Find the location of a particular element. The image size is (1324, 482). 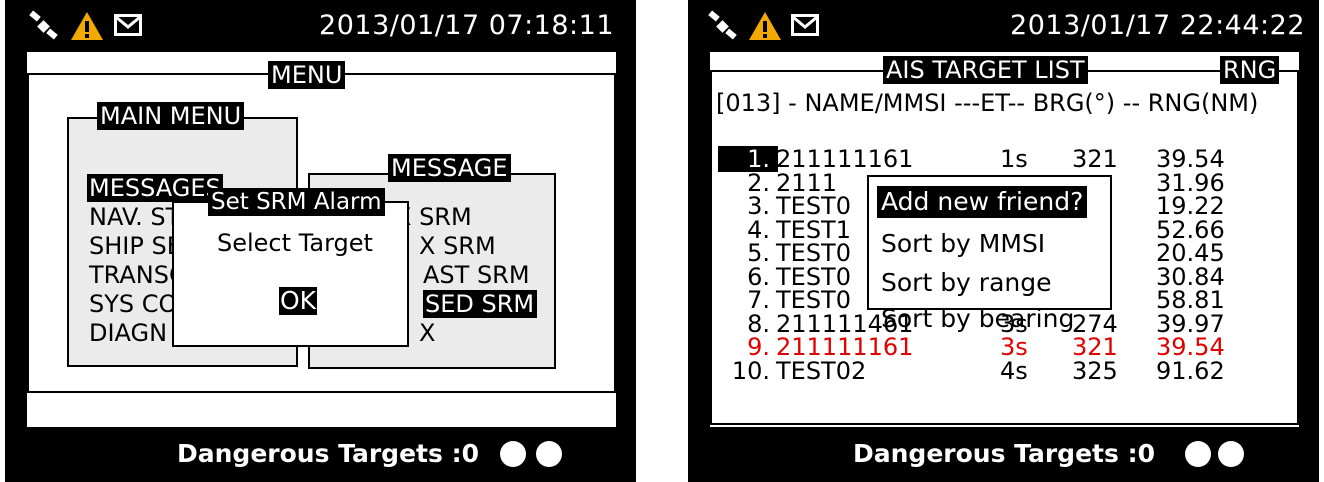

menu-item-sys-config: SYS CO is located at coordinates (133, 304).